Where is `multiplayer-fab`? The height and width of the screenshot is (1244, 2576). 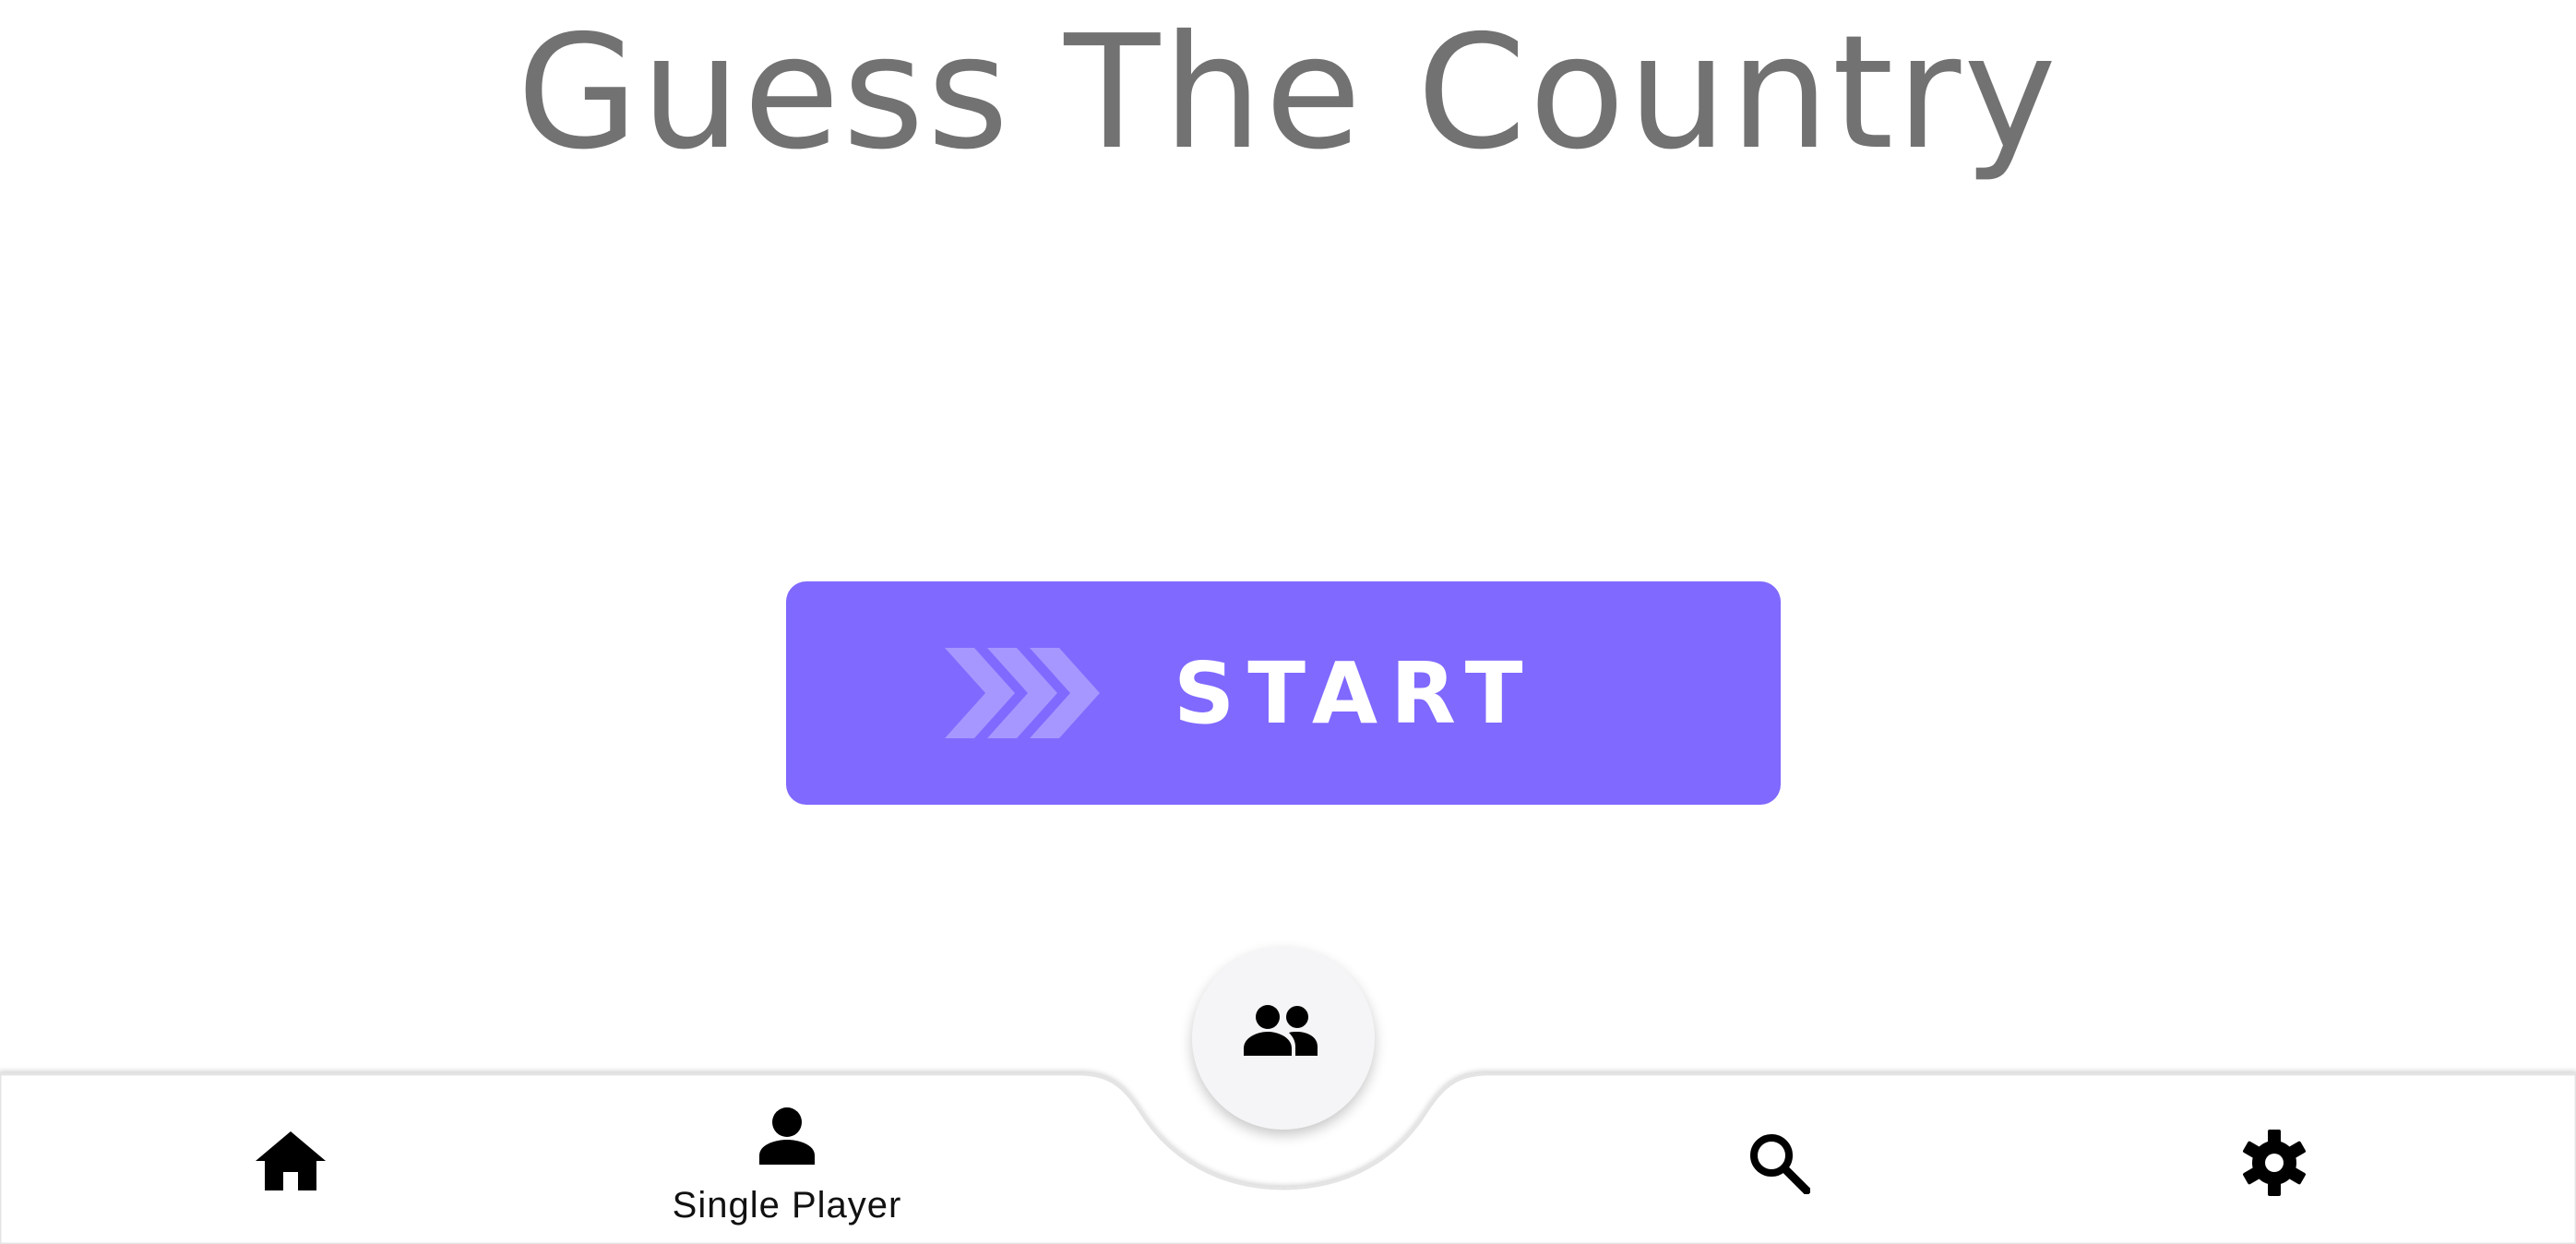 multiplayer-fab is located at coordinates (1283, 1038).